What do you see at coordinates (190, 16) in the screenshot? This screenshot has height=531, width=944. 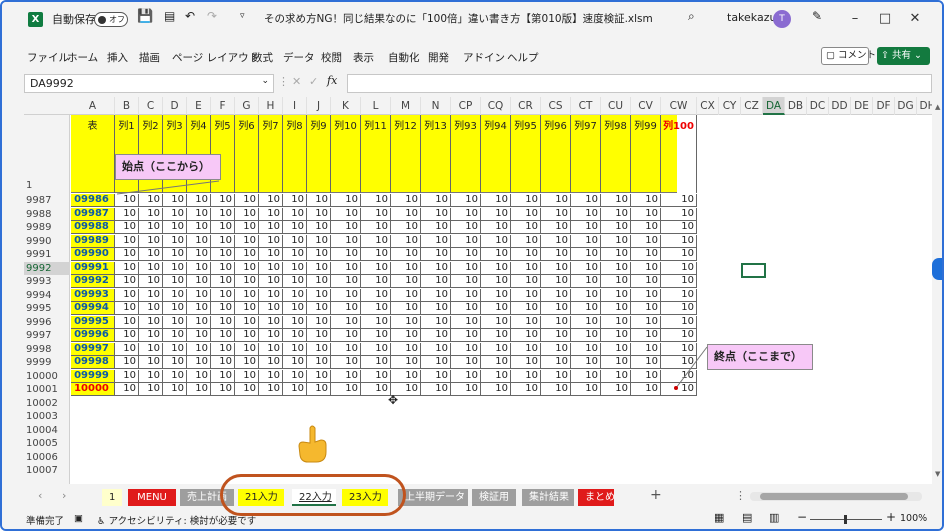 I see `undo-icon: ↶` at bounding box center [190, 16].